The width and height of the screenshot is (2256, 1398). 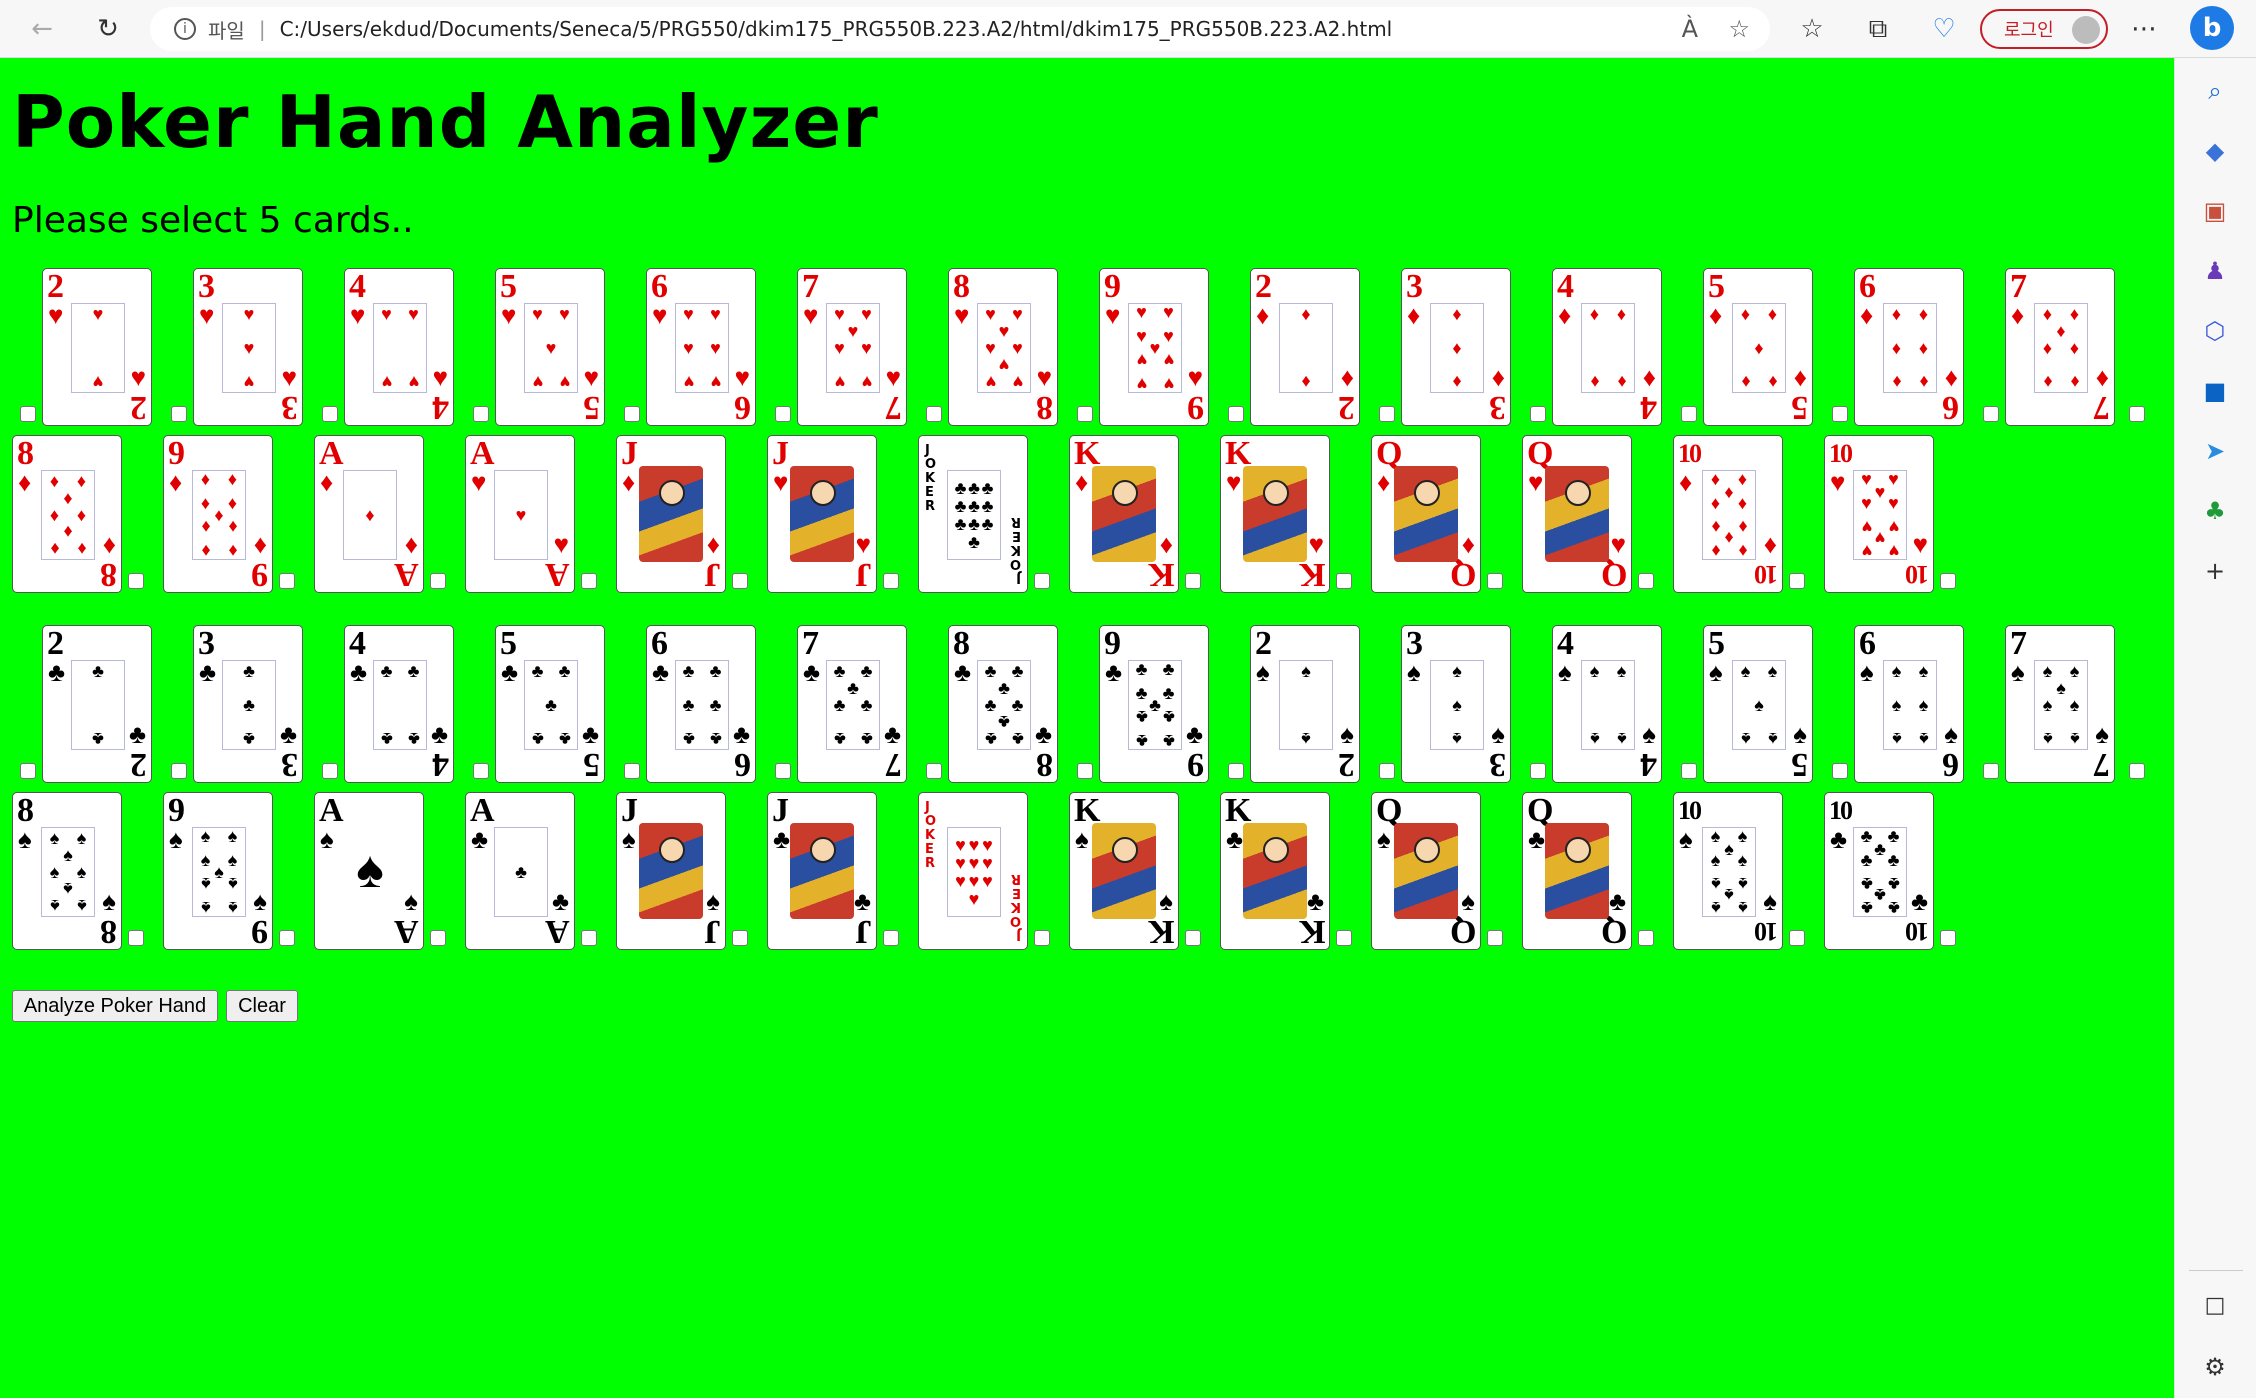 What do you see at coordinates (1607, 704) in the screenshot?
I see `playing-card-4-spades: 4 ♠ 4 ♠ ♠ ♠ ♠ ♠` at bounding box center [1607, 704].